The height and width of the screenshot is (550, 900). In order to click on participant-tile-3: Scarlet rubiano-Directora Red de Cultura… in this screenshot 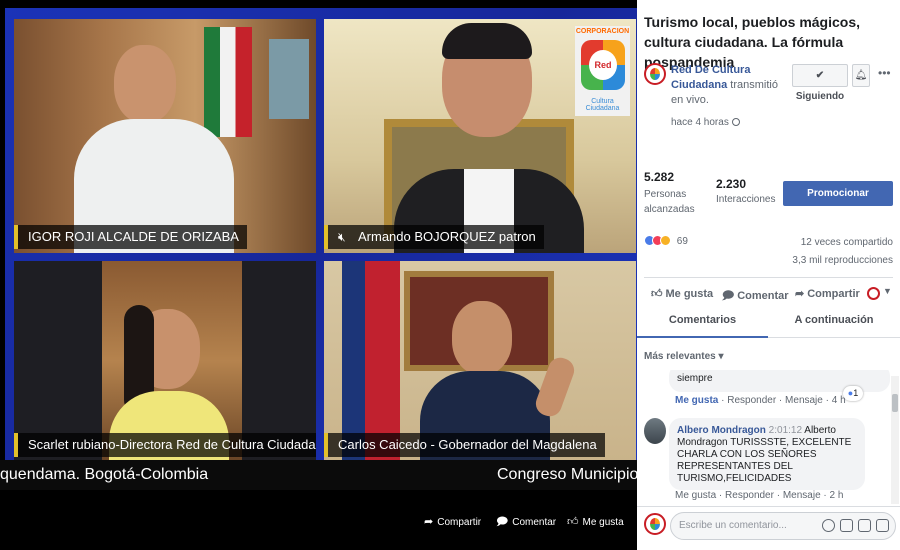, I will do `click(165, 361)`.